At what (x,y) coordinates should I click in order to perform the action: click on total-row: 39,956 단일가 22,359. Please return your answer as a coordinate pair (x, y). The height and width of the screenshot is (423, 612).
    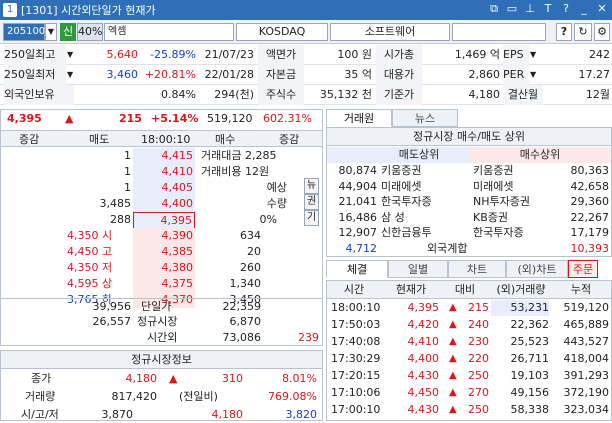
    Looking at the image, I should click on (161, 306).